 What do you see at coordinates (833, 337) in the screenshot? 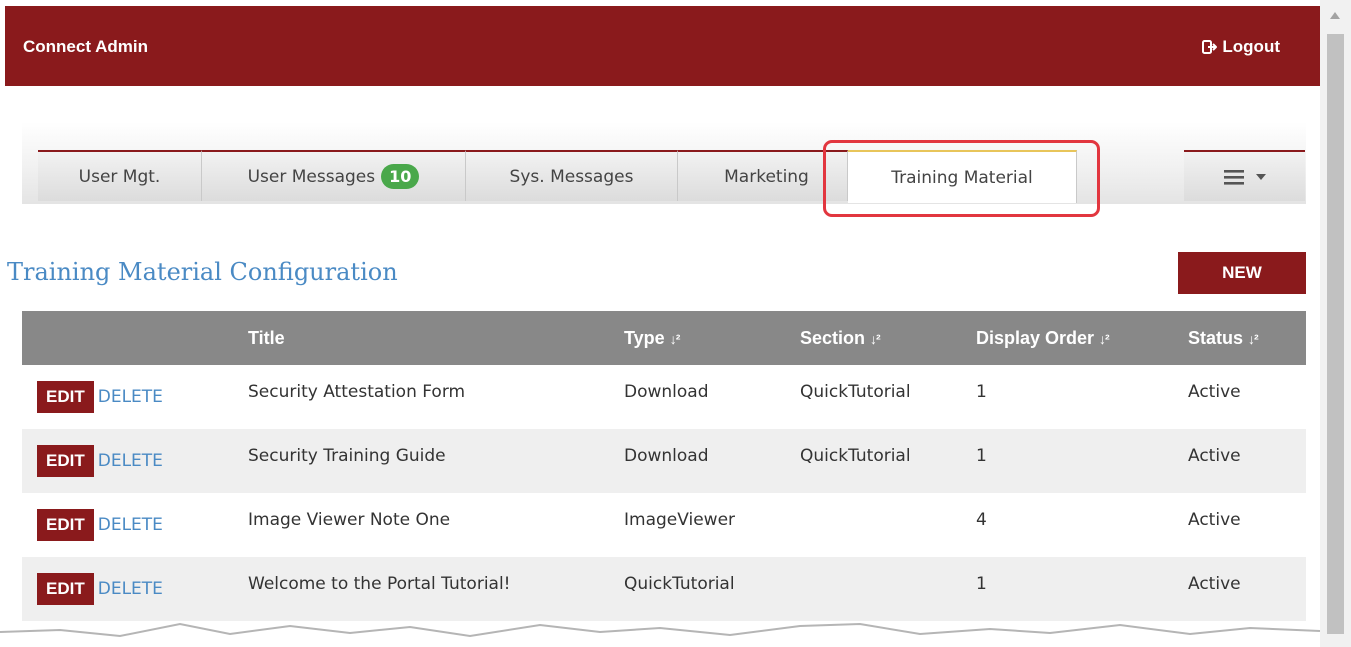
I see `column-label: Section` at bounding box center [833, 337].